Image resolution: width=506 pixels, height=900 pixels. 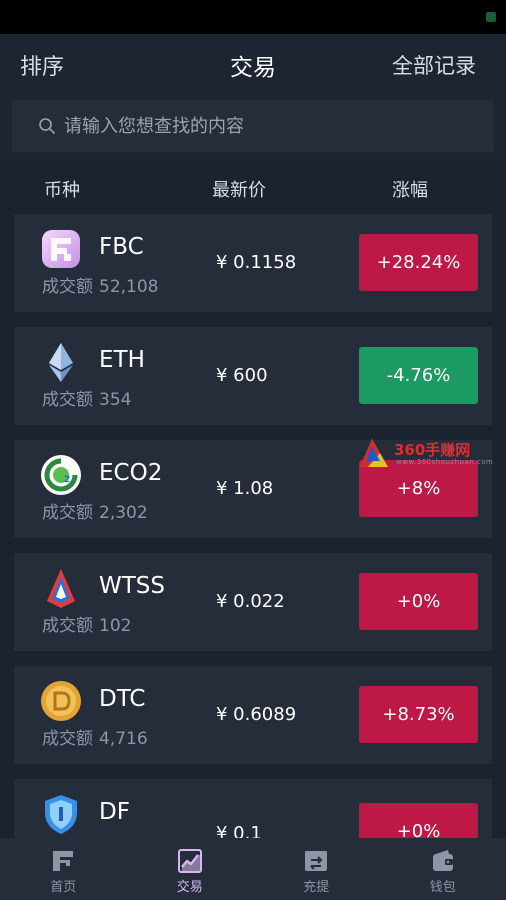 What do you see at coordinates (253, 17) in the screenshot?
I see `status-bar` at bounding box center [253, 17].